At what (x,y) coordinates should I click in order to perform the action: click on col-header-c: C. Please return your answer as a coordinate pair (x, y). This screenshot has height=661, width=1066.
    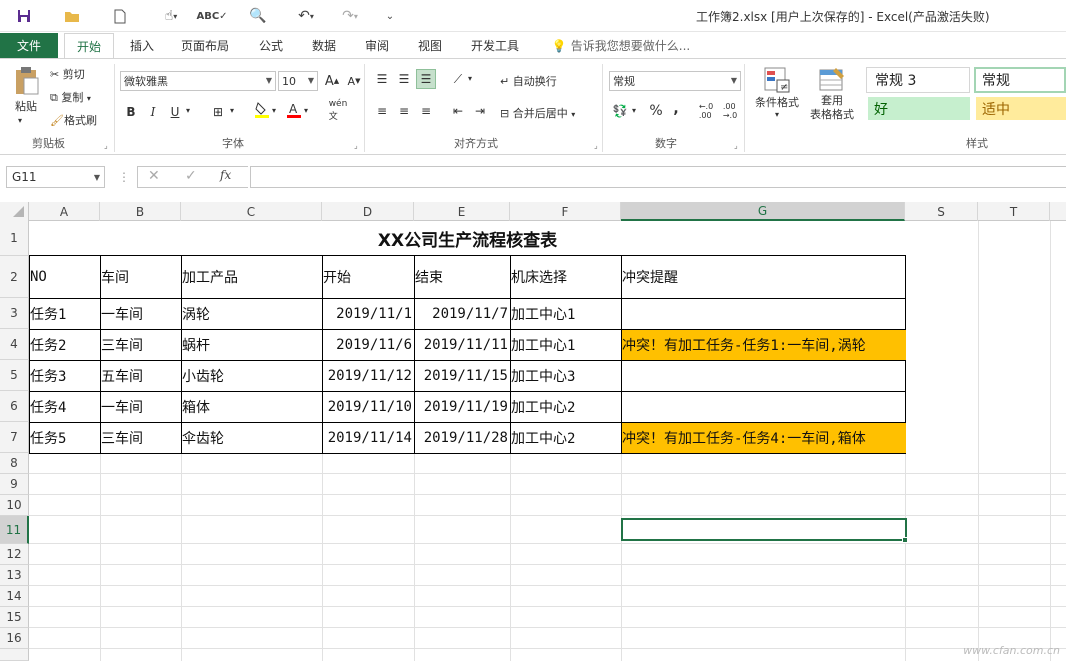
    Looking at the image, I should click on (251, 211).